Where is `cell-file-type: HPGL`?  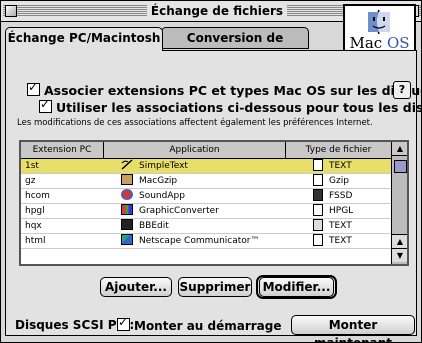 cell-file-type: HPGL is located at coordinates (352, 211).